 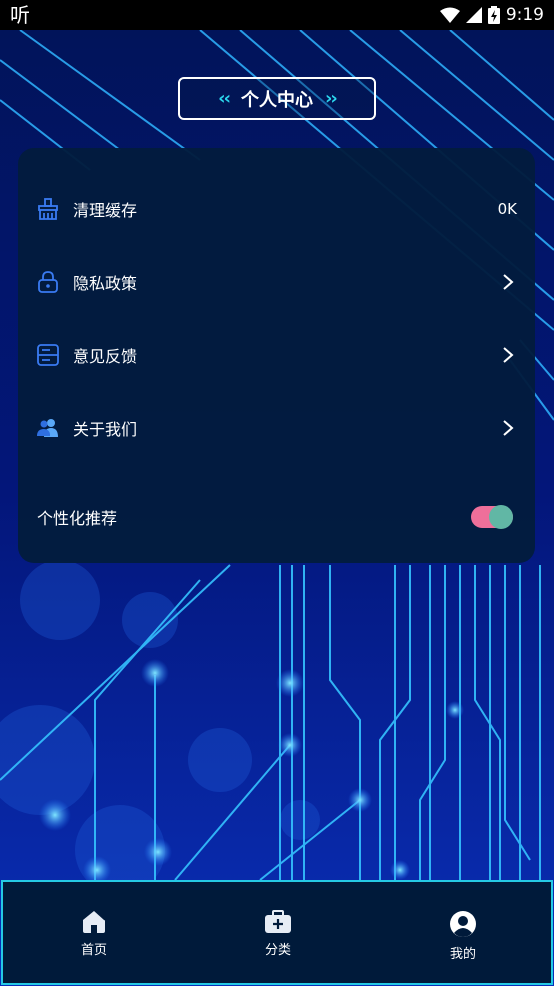 What do you see at coordinates (277, 950) in the screenshot?
I see `nav-category-label: 分类` at bounding box center [277, 950].